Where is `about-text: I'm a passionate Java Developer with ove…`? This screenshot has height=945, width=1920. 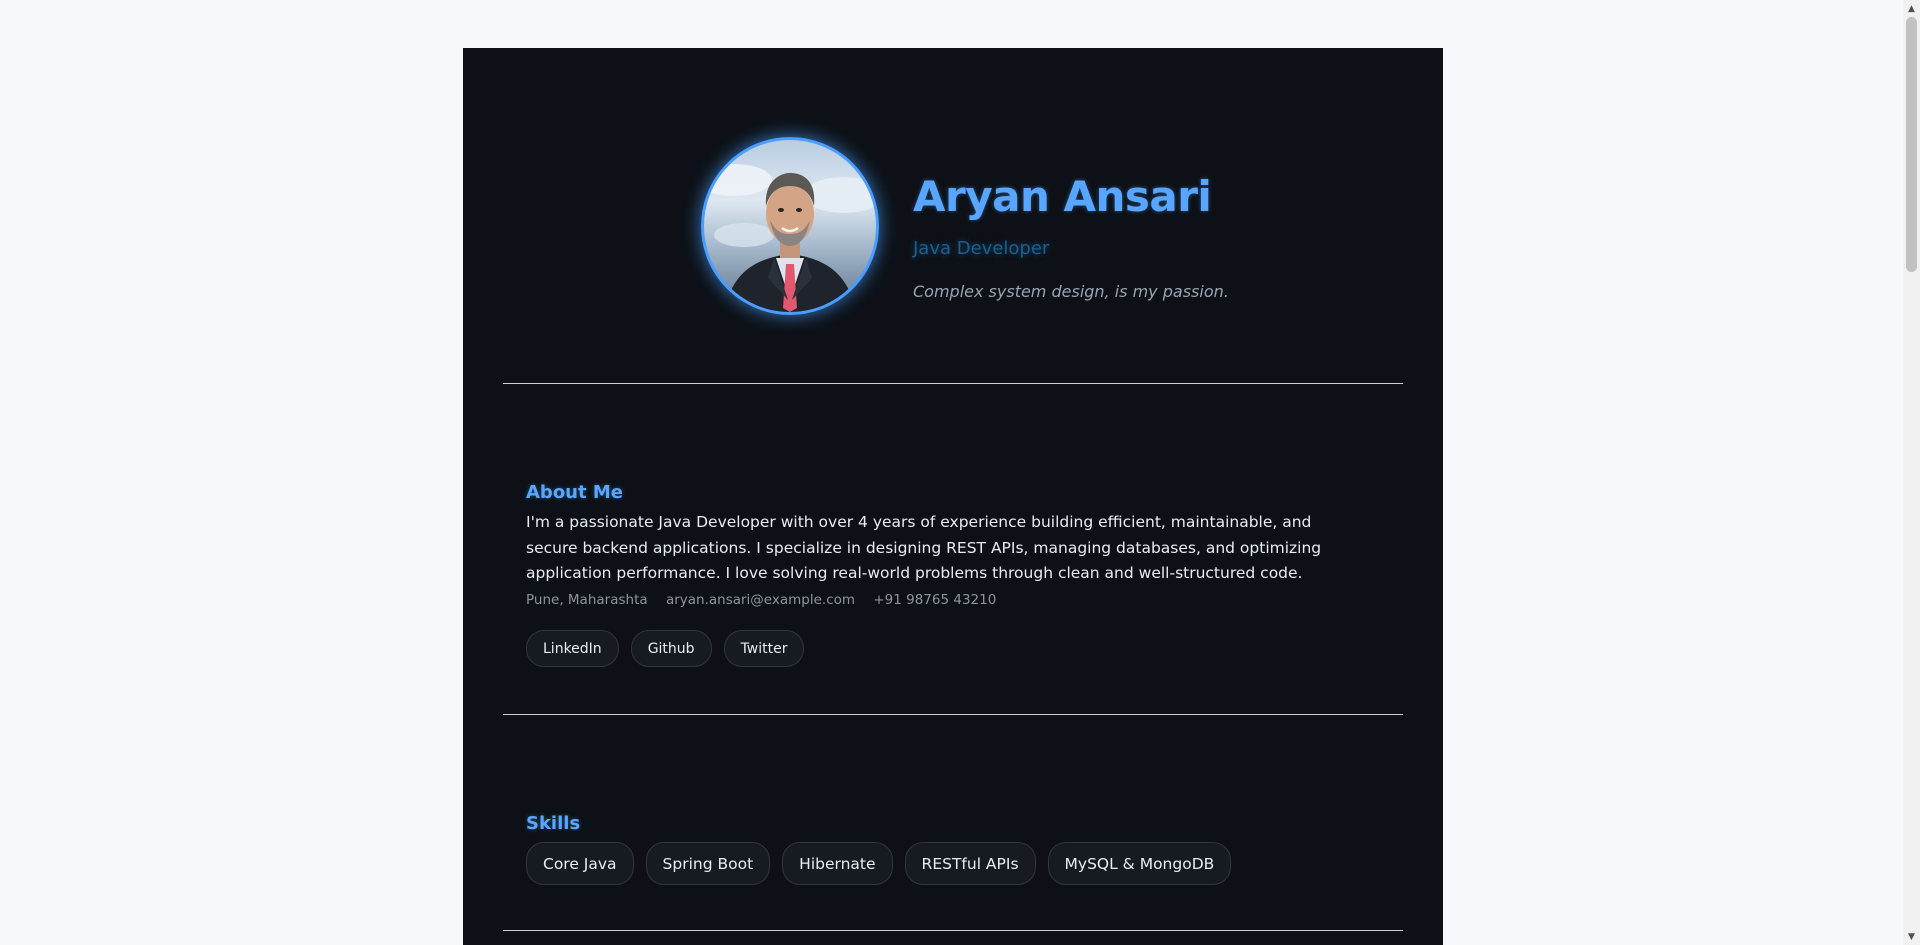
about-text: I'm a passionate Java Developer with ove… is located at coordinates (924, 547).